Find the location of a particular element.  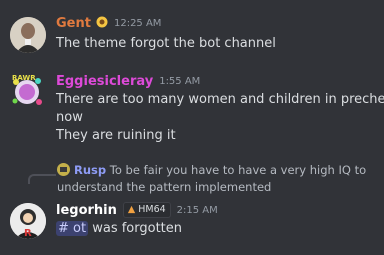

message-text: The theme forgot the bot channel is located at coordinates (166, 43).